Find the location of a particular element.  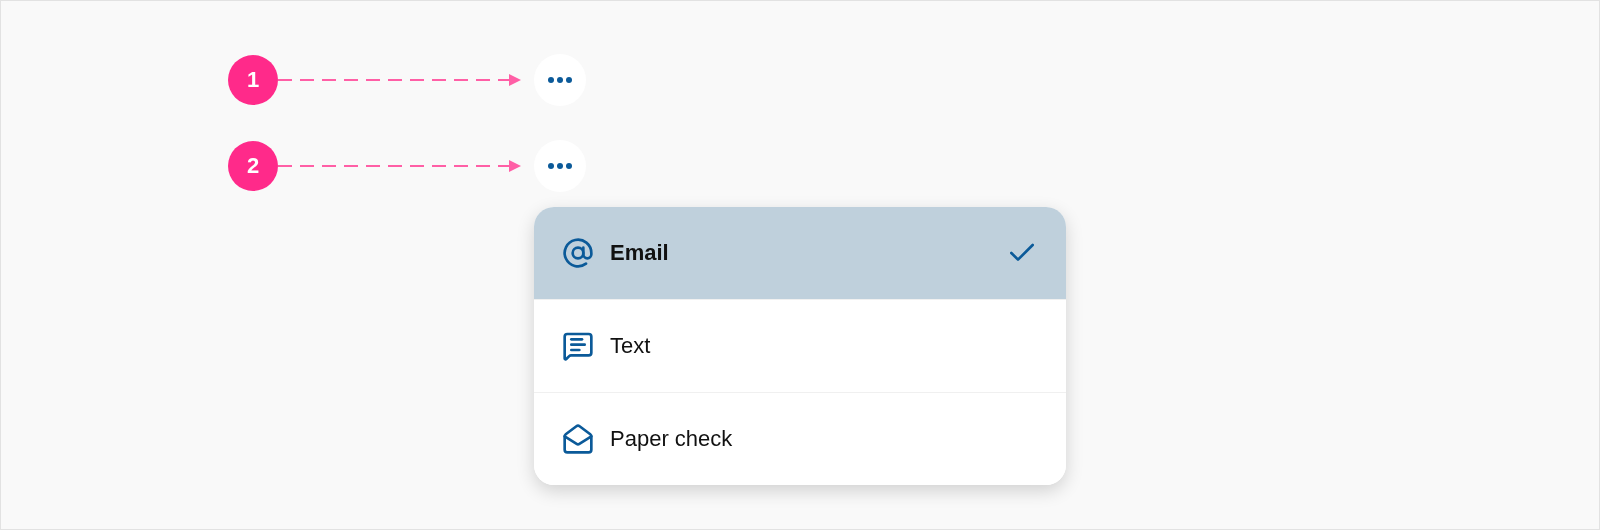

envelope-icon is located at coordinates (578, 439).